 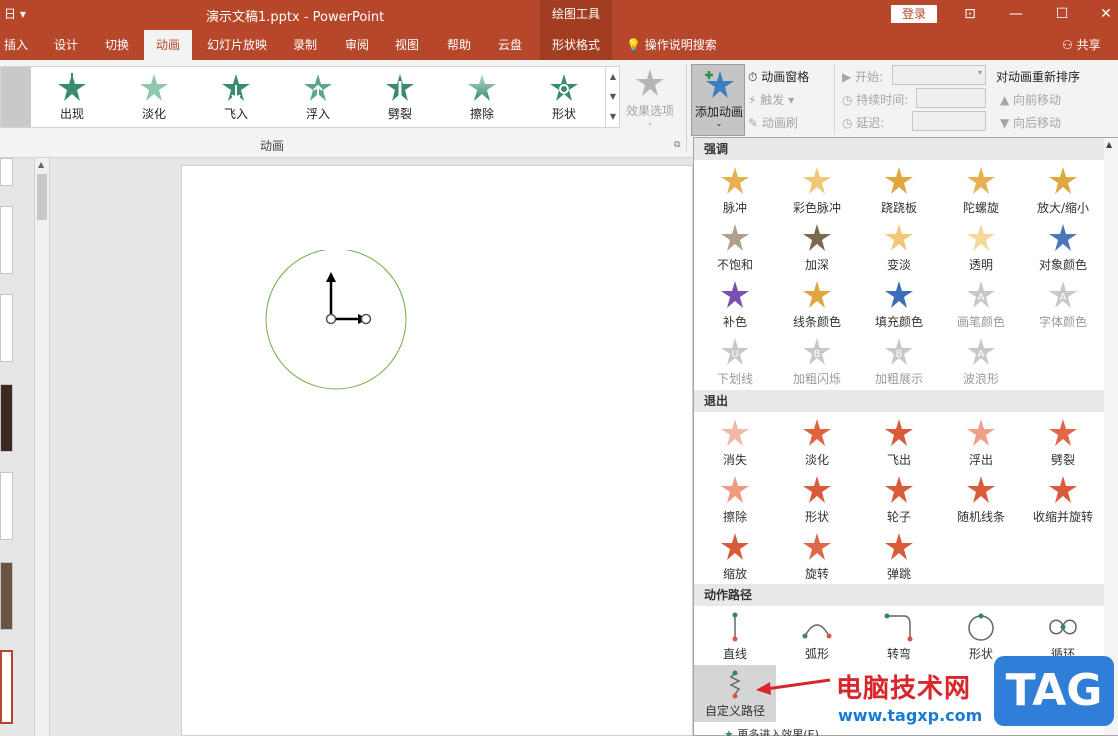 What do you see at coordinates (27, 447) in the screenshot?
I see `slide-thumbnails-pane: ▲` at bounding box center [27, 447].